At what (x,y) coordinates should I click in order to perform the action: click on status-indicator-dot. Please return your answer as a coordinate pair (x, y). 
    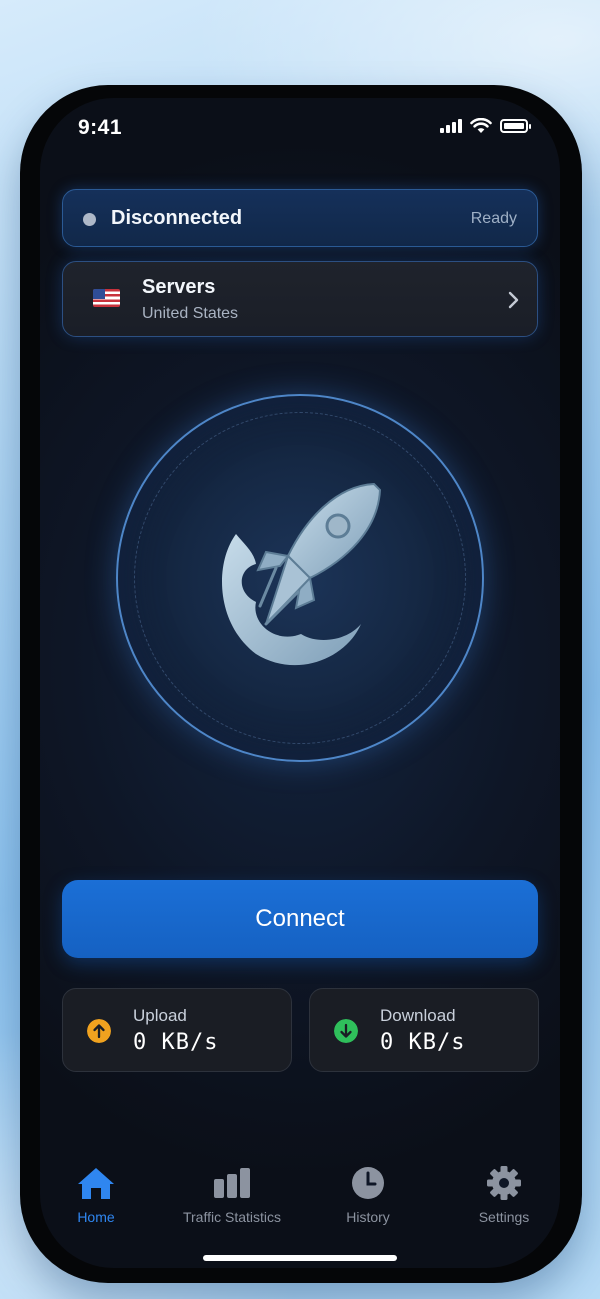
    Looking at the image, I should click on (89, 219).